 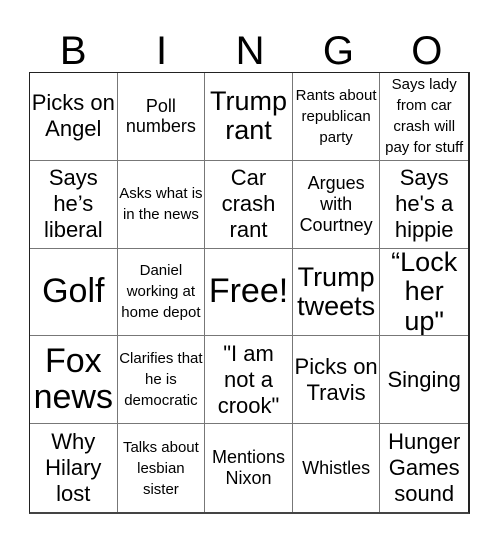 I want to click on bingo-cell: Golf, so click(x=74, y=292).